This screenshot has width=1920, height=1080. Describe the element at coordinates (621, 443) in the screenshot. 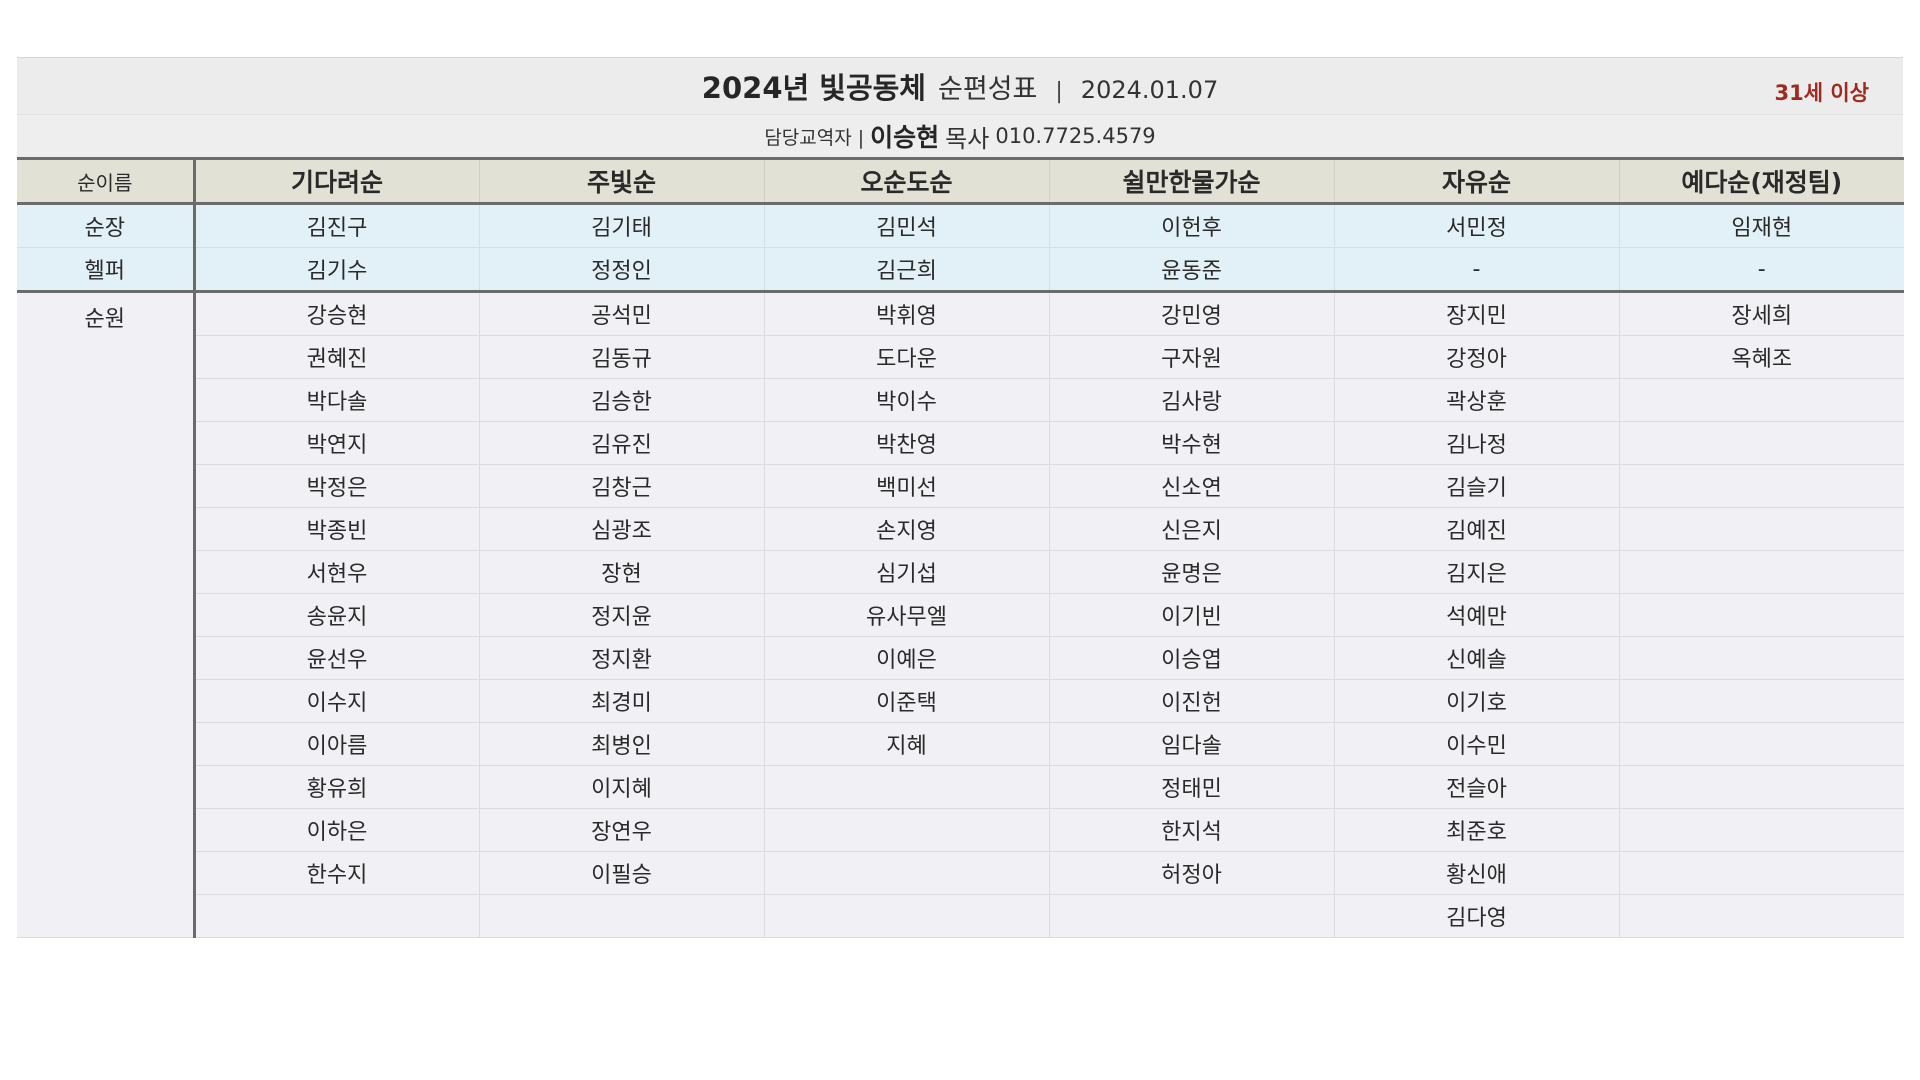

I see `name-cell: 김유진` at that location.